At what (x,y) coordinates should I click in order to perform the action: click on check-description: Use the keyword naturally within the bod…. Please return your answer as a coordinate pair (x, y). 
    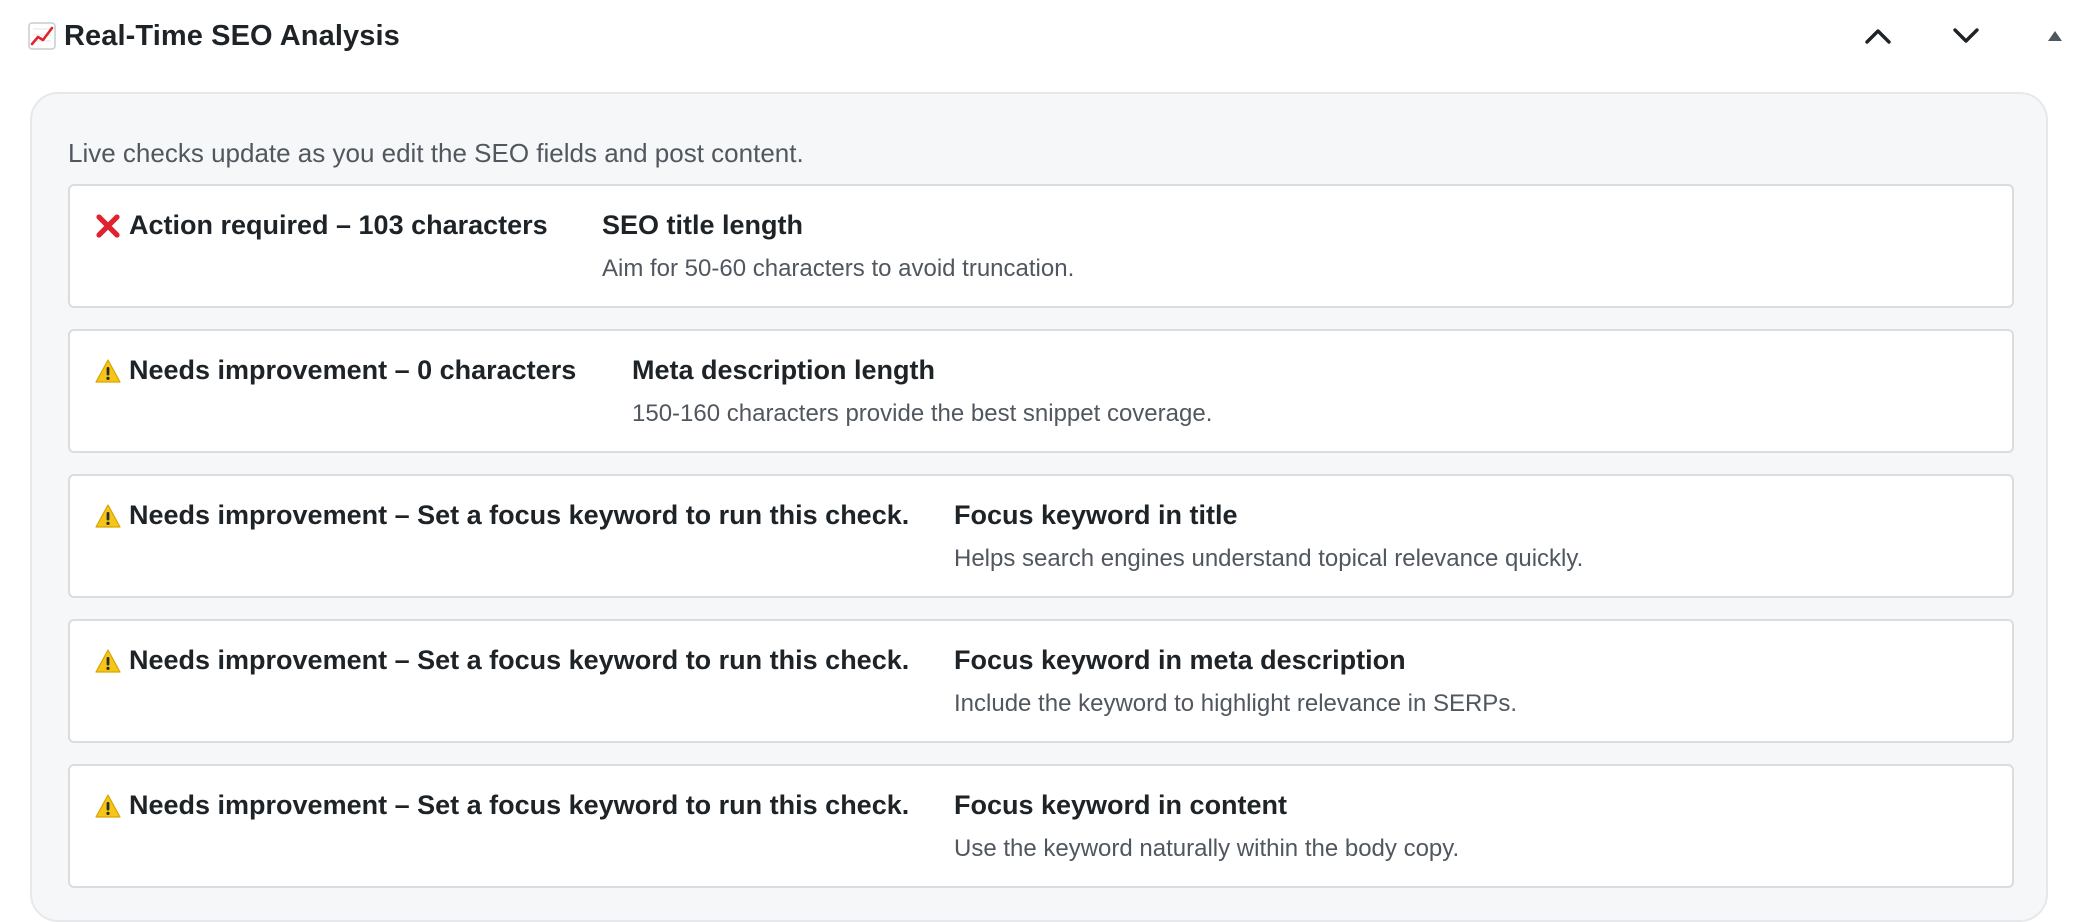
    Looking at the image, I should click on (1207, 848).